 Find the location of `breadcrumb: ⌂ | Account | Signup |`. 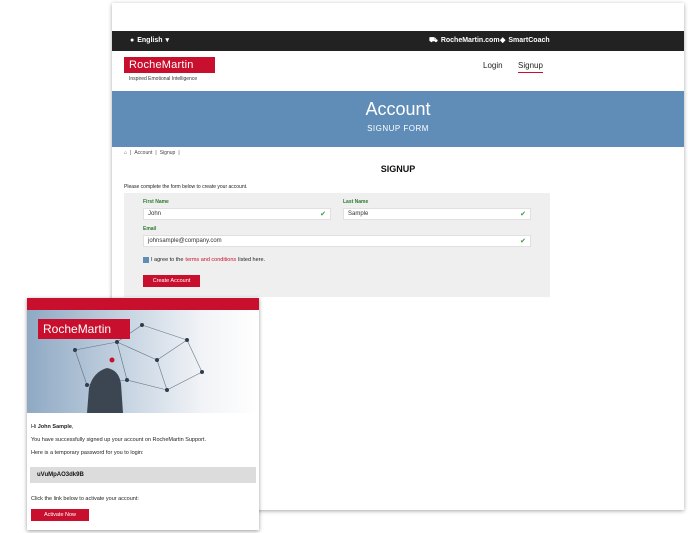

breadcrumb: ⌂ | Account | Signup | is located at coordinates (152, 153).